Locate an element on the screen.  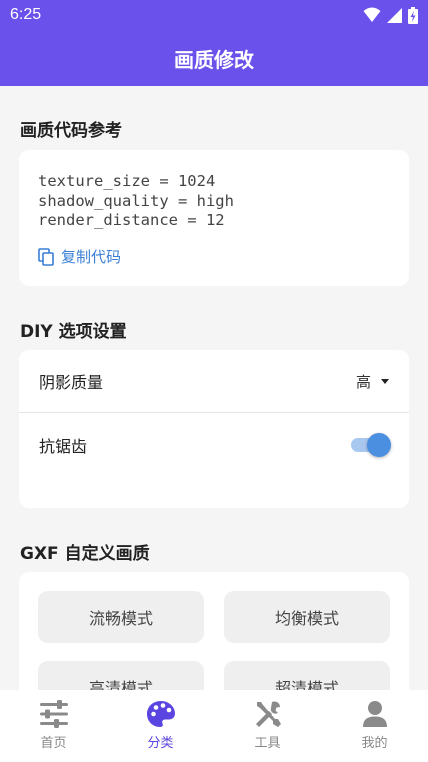
mode-hd-button: 高清模式 is located at coordinates (121, 675).